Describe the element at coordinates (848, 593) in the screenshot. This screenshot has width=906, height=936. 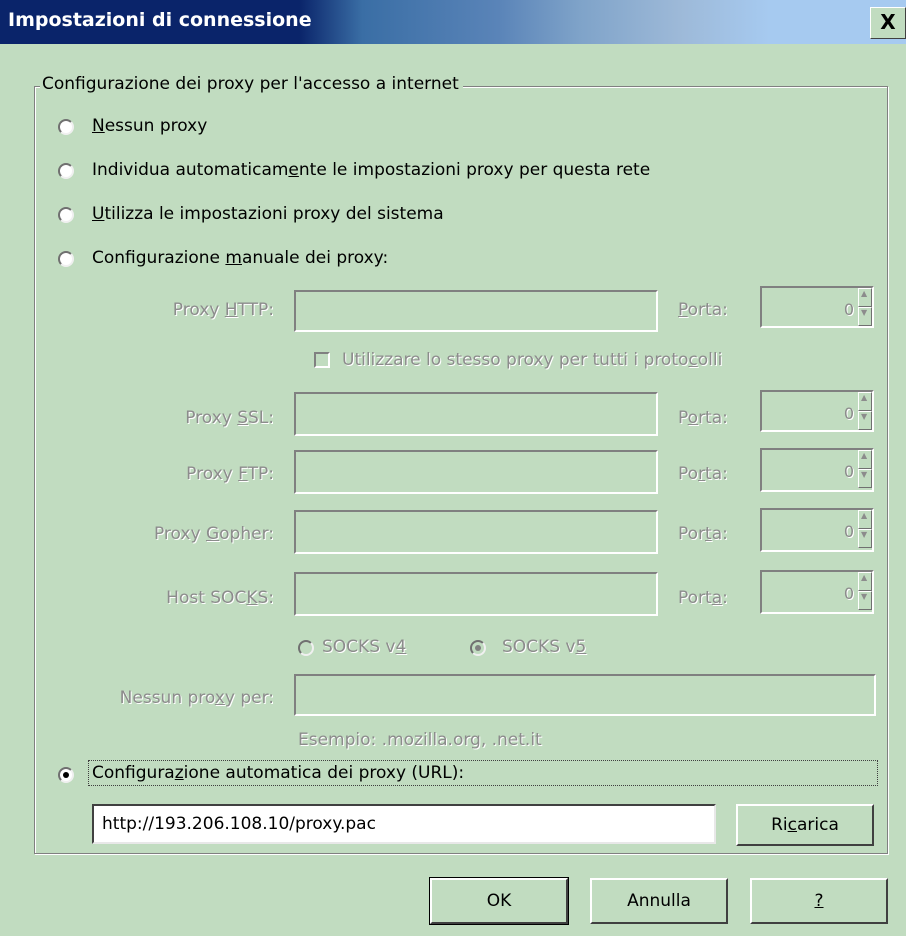
I see `port-socks-value: 0` at that location.